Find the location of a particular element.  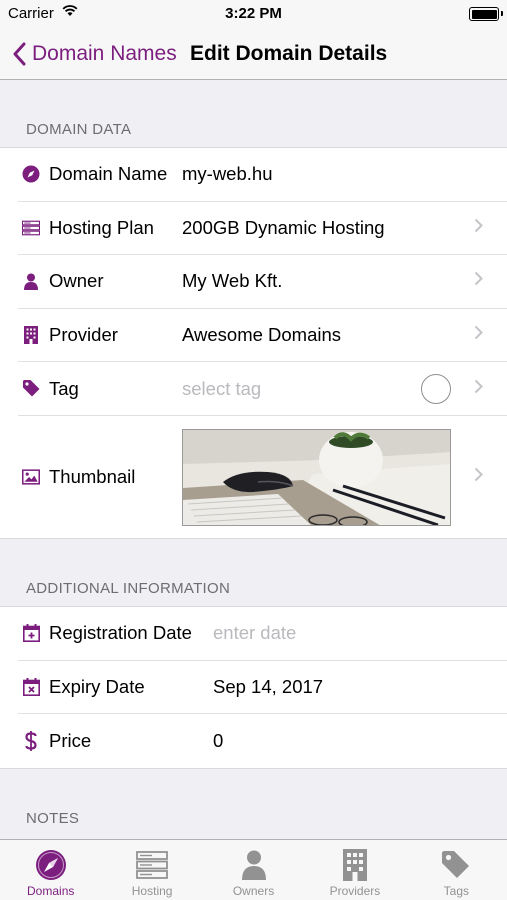

tab-label: Domains is located at coordinates (51, 891).